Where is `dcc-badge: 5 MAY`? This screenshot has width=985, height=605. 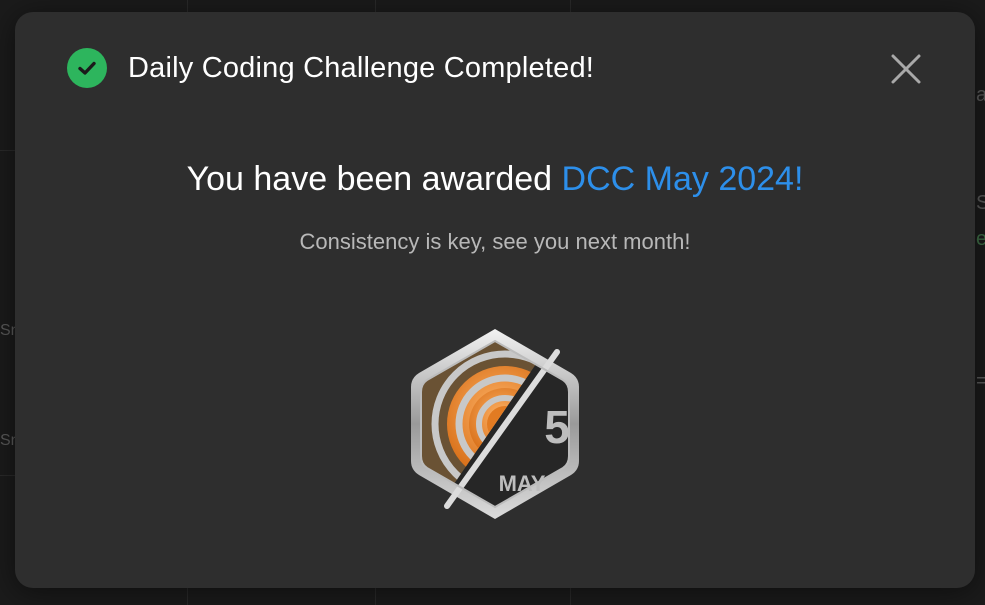 dcc-badge: 5 MAY is located at coordinates (495, 424).